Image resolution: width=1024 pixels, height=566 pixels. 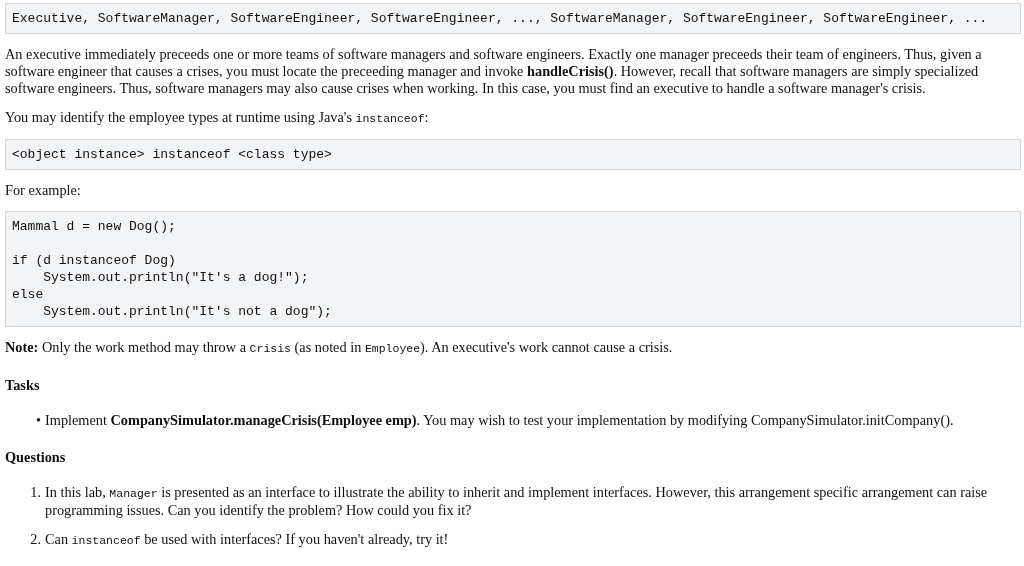 What do you see at coordinates (23, 385) in the screenshot?
I see `section-heading: Tasks` at bounding box center [23, 385].